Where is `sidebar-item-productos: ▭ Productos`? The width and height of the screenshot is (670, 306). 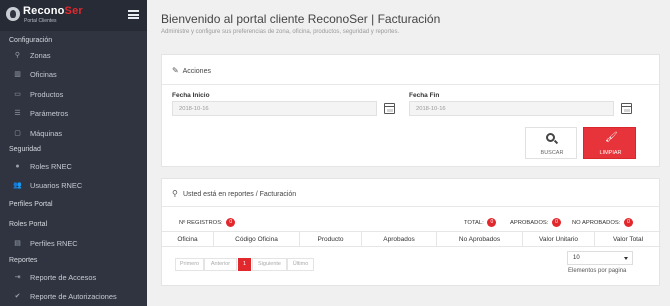 sidebar-item-productos: ▭ Productos is located at coordinates (78, 95).